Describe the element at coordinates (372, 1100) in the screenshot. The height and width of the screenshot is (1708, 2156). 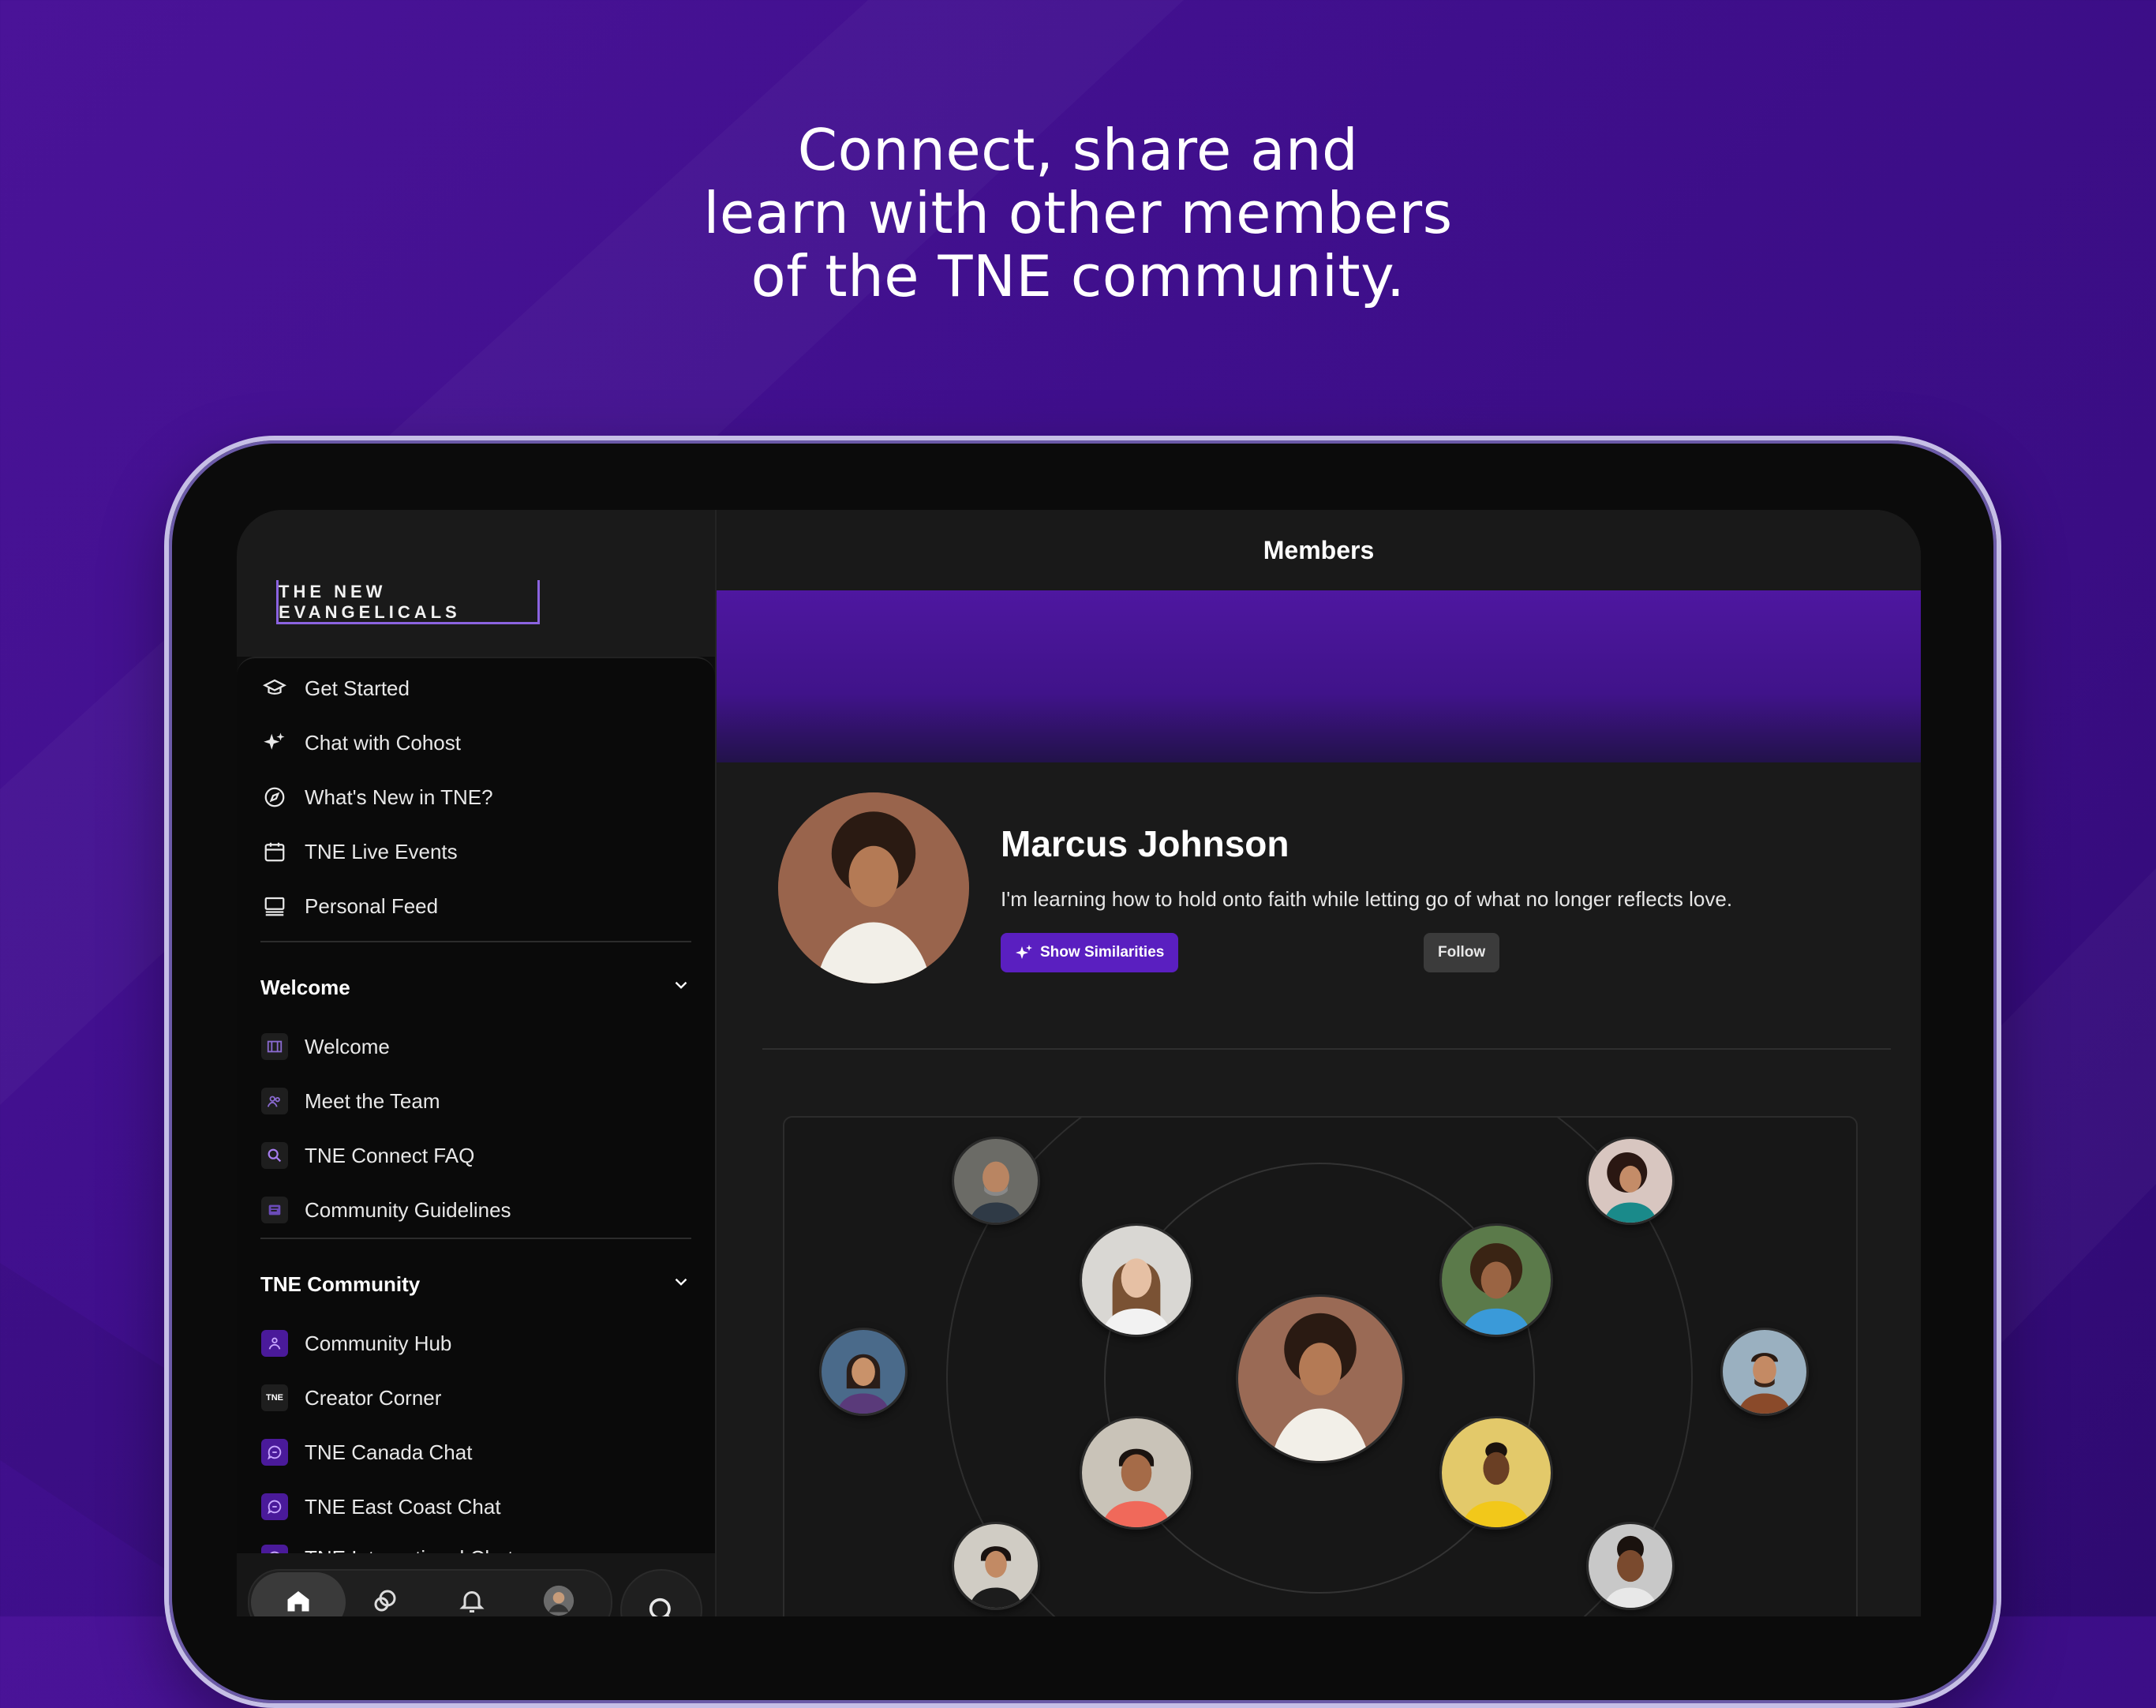
I see `sidebar-item-label: Meet the Team` at that location.